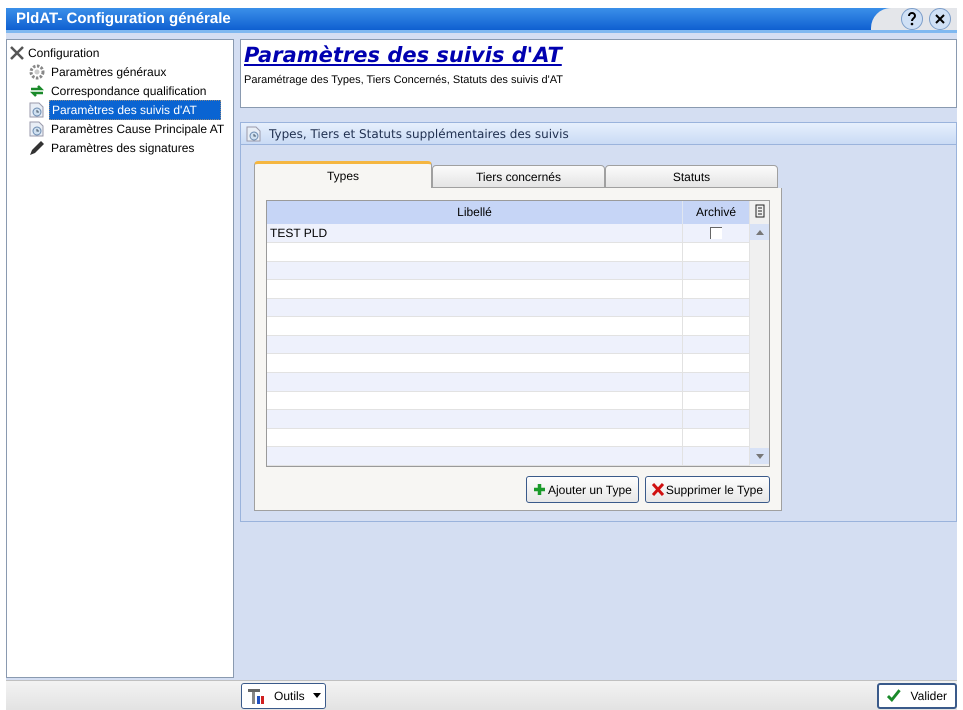  What do you see at coordinates (759, 211) in the screenshot?
I see `column-chooser-icon` at bounding box center [759, 211].